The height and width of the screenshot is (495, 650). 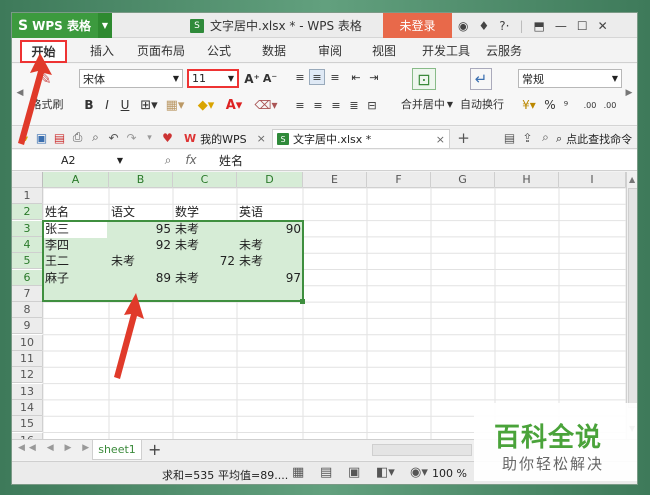 I want to click on tab-insert: 插入, so click(x=102, y=50).